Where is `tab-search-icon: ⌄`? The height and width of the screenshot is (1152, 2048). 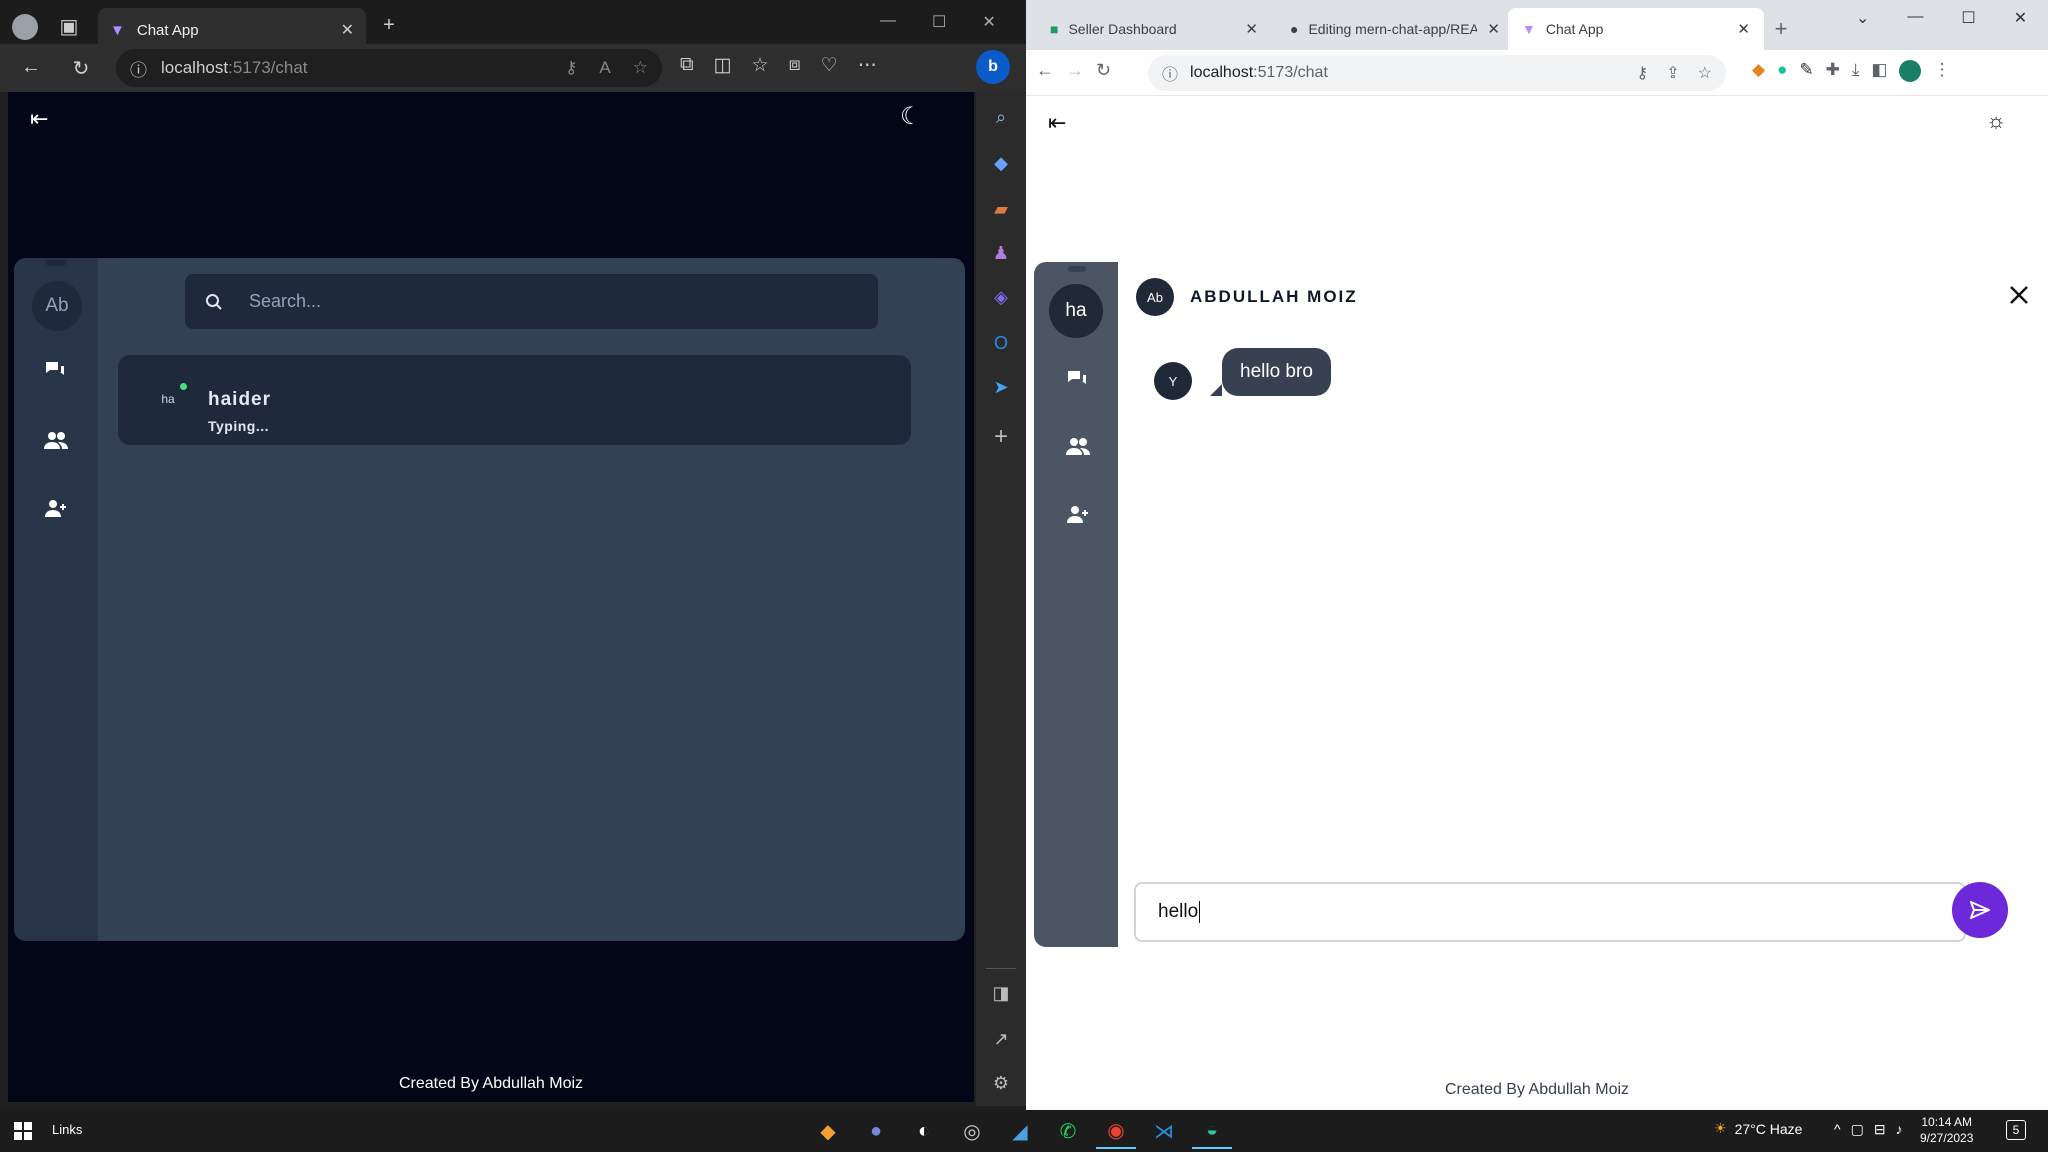
tab-search-icon: ⌄ is located at coordinates (1862, 18).